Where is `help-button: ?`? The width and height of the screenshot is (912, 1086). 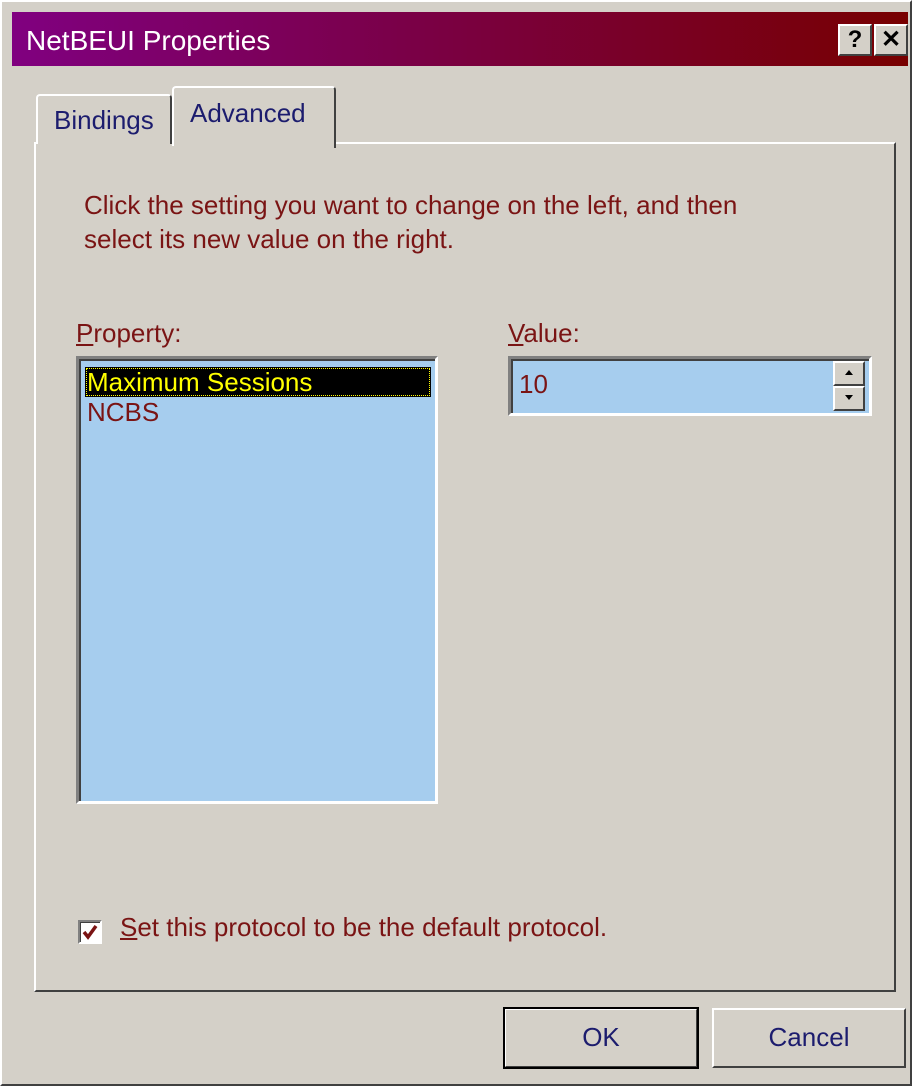
help-button: ? is located at coordinates (855, 40).